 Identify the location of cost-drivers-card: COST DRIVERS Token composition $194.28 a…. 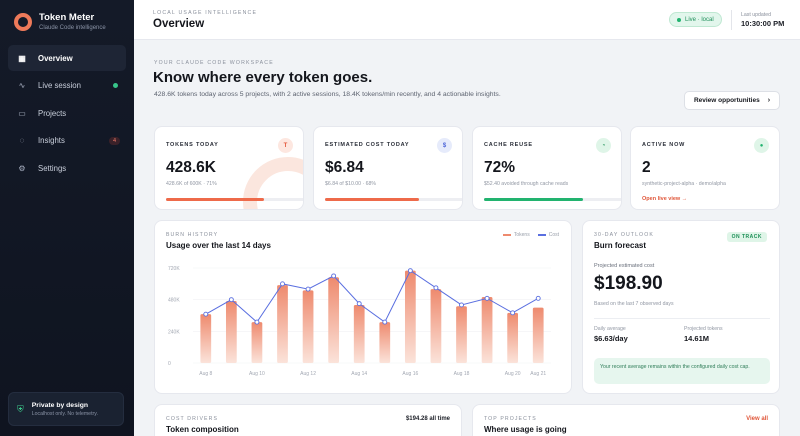
(308, 420).